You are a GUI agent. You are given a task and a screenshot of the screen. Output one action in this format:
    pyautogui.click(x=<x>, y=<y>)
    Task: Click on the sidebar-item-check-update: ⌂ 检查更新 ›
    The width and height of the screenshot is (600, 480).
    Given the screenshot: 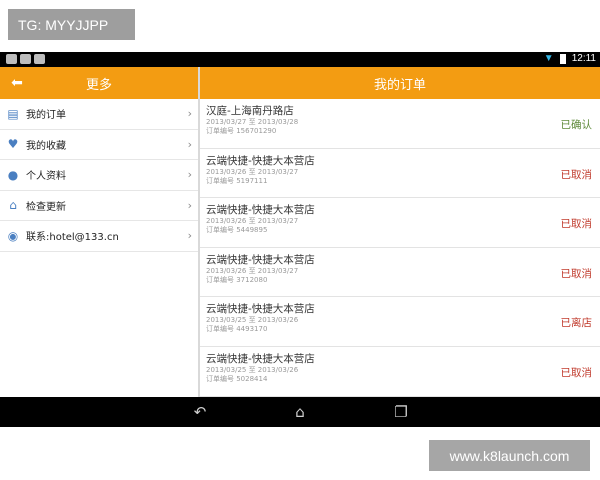 What is the action you would take?
    pyautogui.click(x=99, y=206)
    